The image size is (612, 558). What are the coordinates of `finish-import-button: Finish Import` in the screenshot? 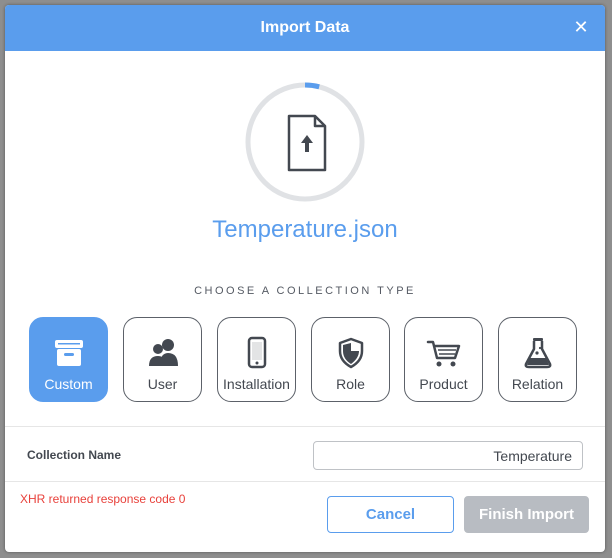 It's located at (526, 514).